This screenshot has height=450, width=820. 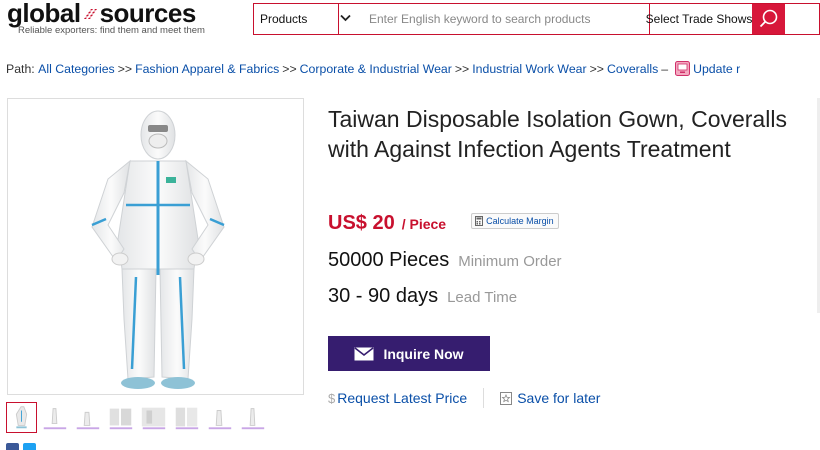 I want to click on trade-shows-label: Select Trade Shows, so click(x=699, y=19).